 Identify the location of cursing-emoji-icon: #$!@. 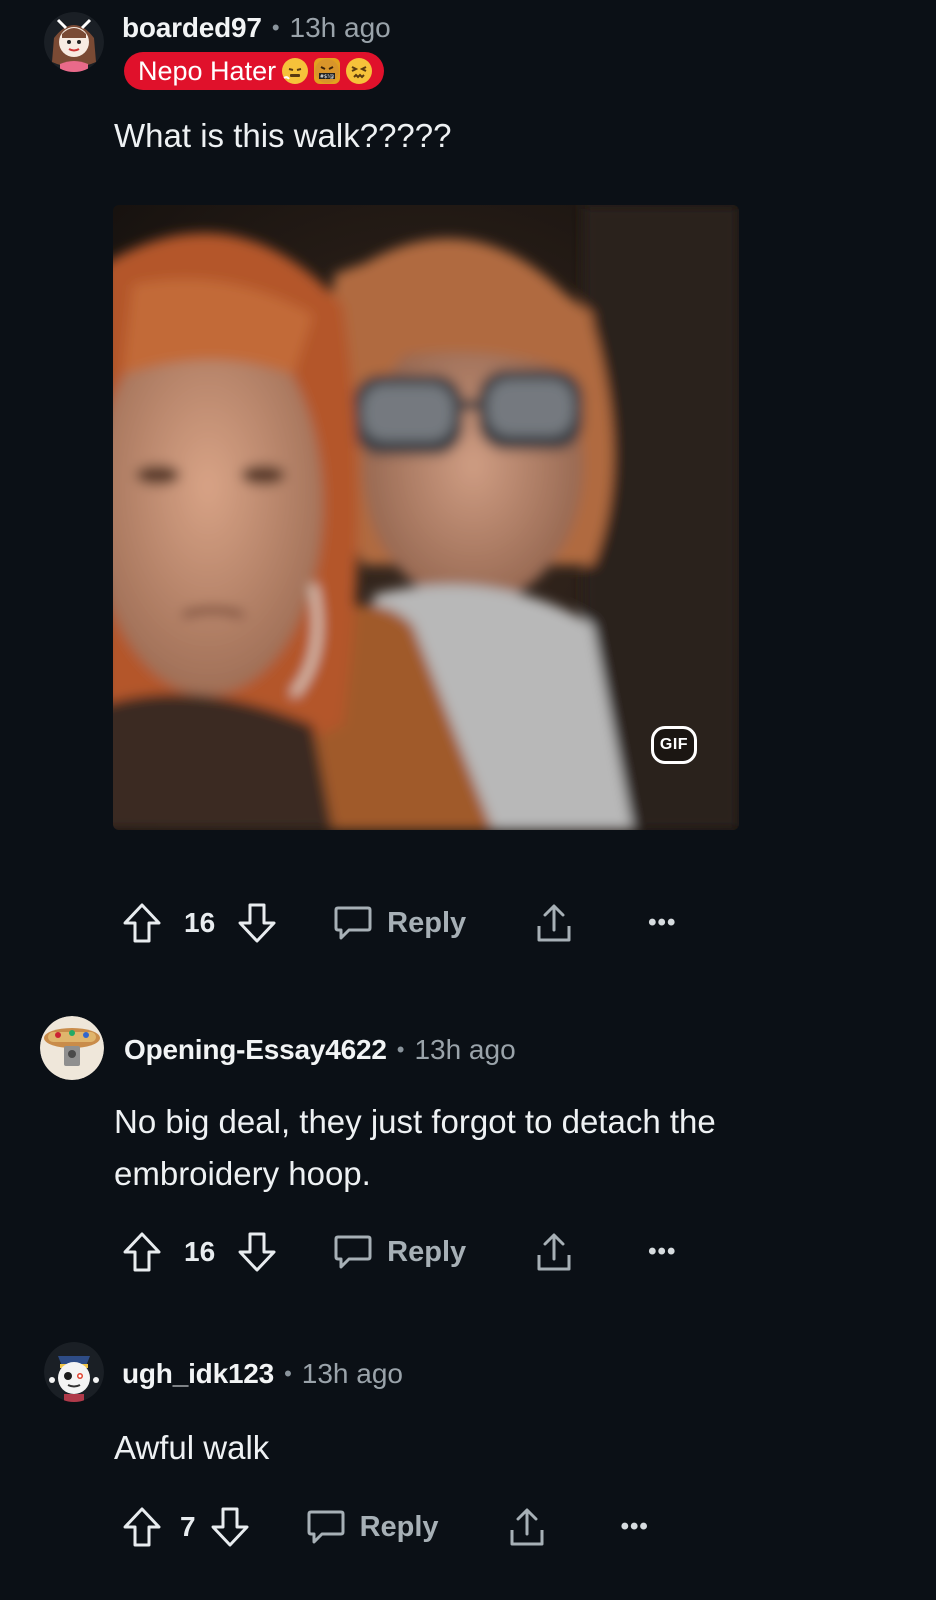
(327, 71).